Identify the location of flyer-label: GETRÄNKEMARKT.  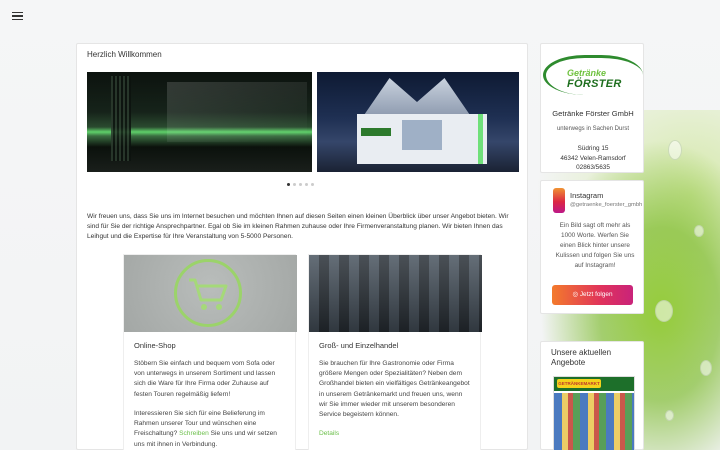
(579, 383).